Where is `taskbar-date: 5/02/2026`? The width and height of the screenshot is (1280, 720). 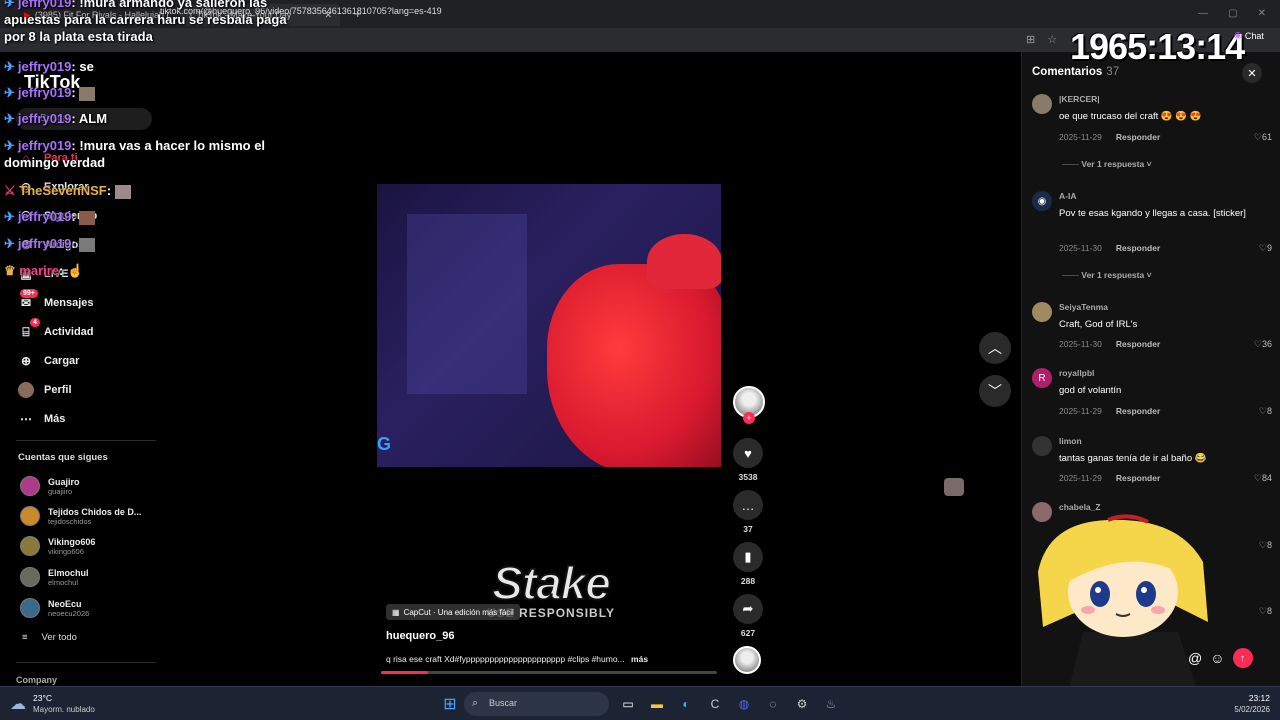 taskbar-date: 5/02/2026 is located at coordinates (1246, 709).